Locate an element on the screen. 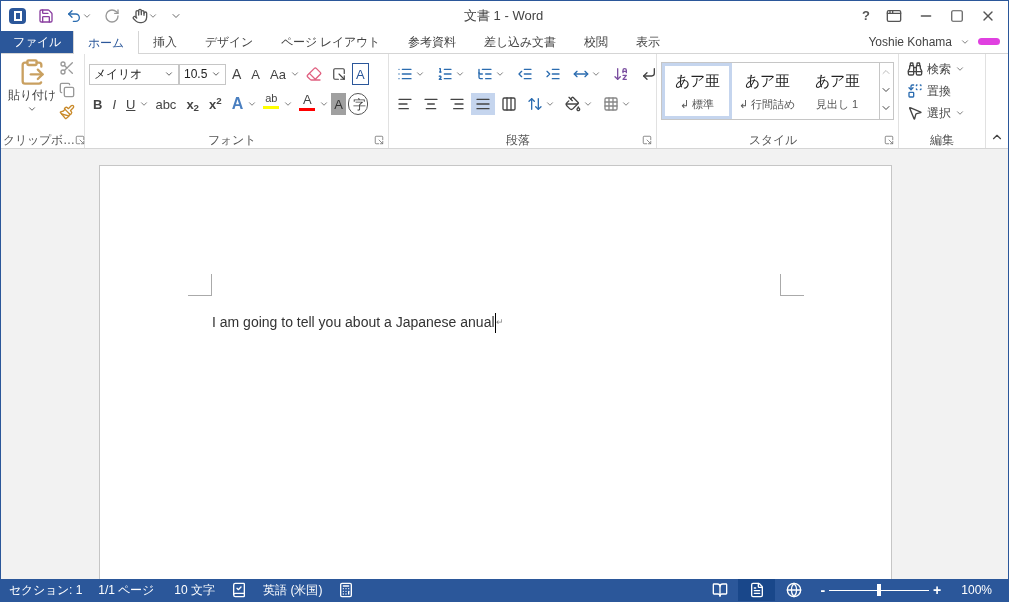 The width and height of the screenshot is (1009, 602). redo-icon is located at coordinates (112, 16).